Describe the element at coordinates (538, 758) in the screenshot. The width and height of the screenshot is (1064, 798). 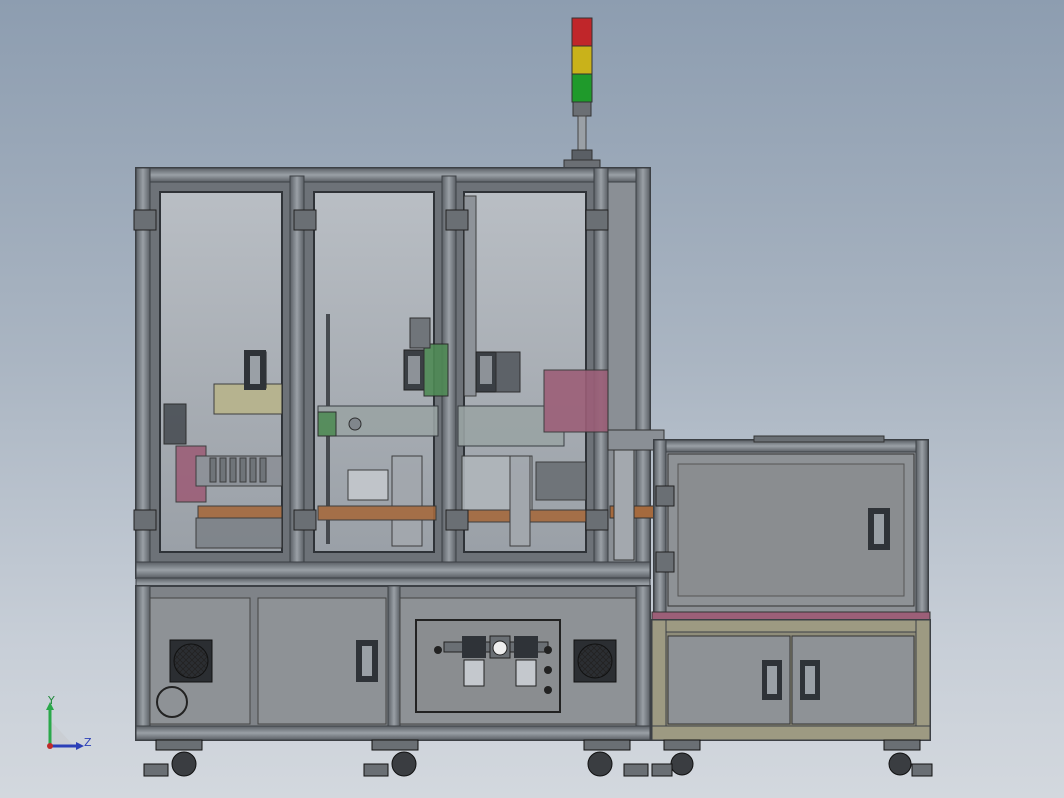
I see `caster-wheel-icon` at that location.